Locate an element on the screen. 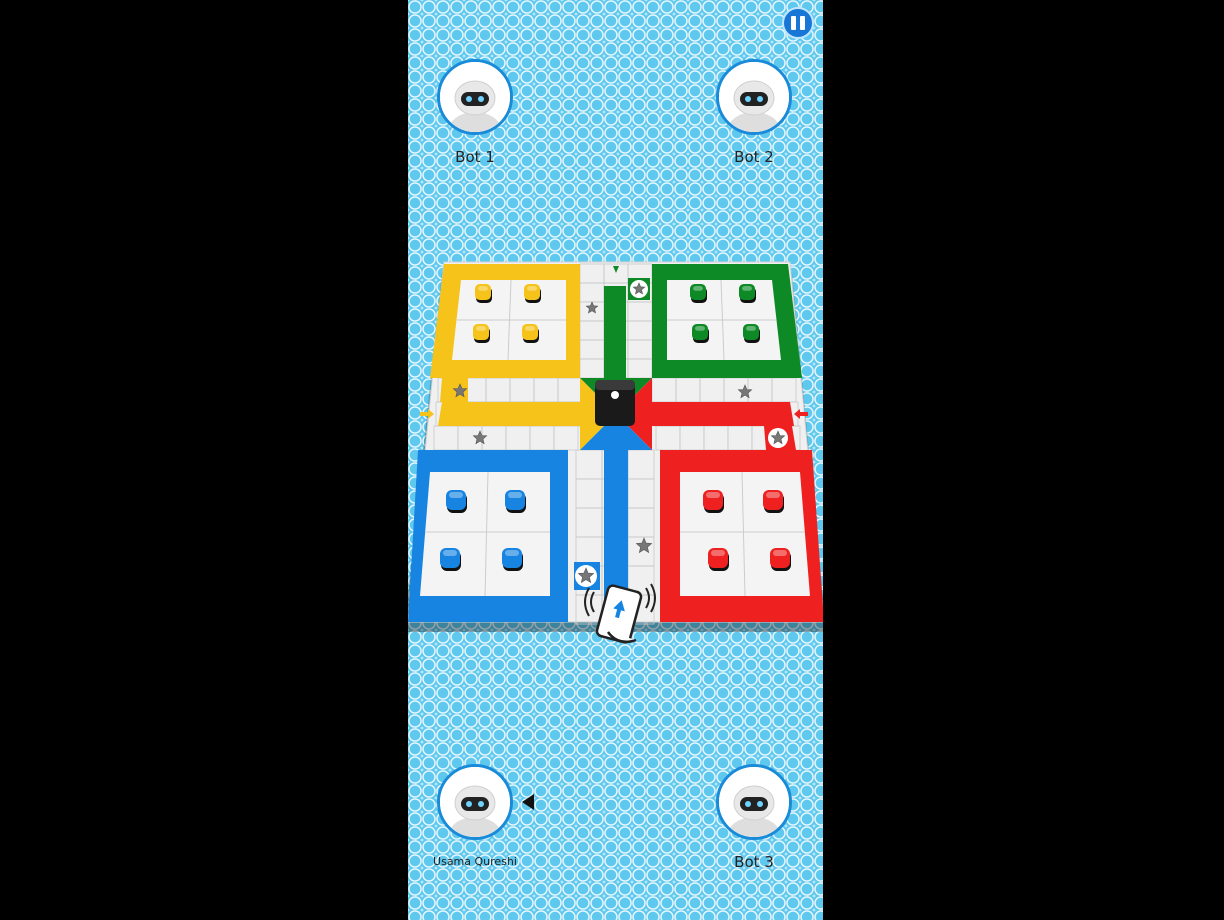 The image size is (1224, 920). green-home-lane is located at coordinates (615, 333).